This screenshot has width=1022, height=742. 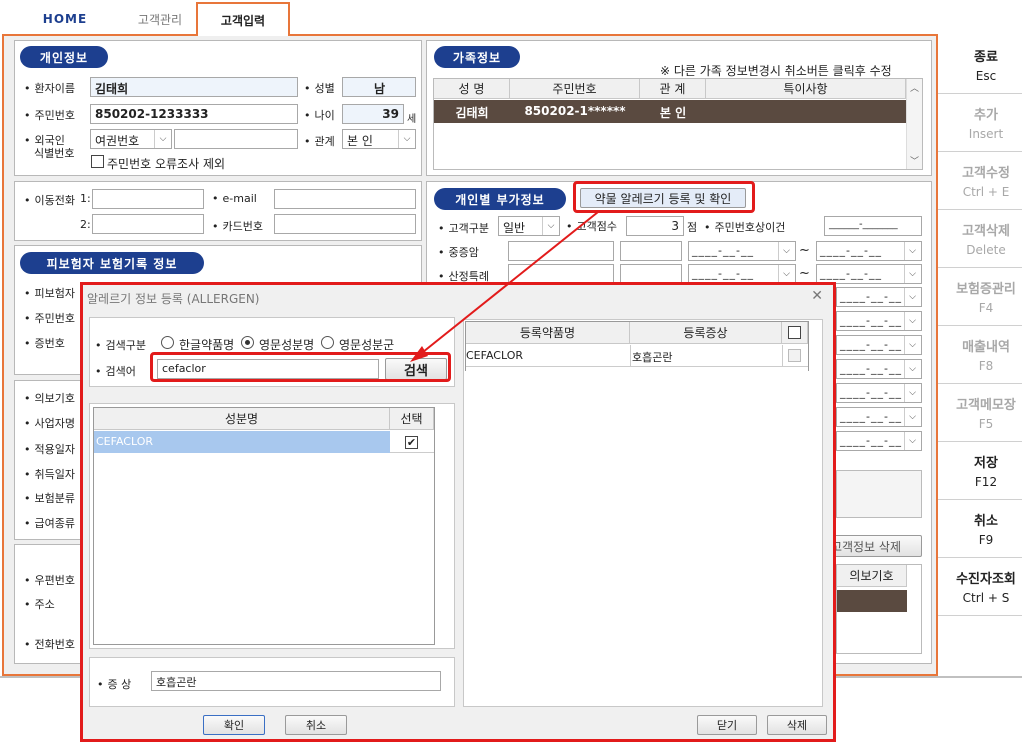 I want to click on age-label: 나이, so click(x=319, y=115).